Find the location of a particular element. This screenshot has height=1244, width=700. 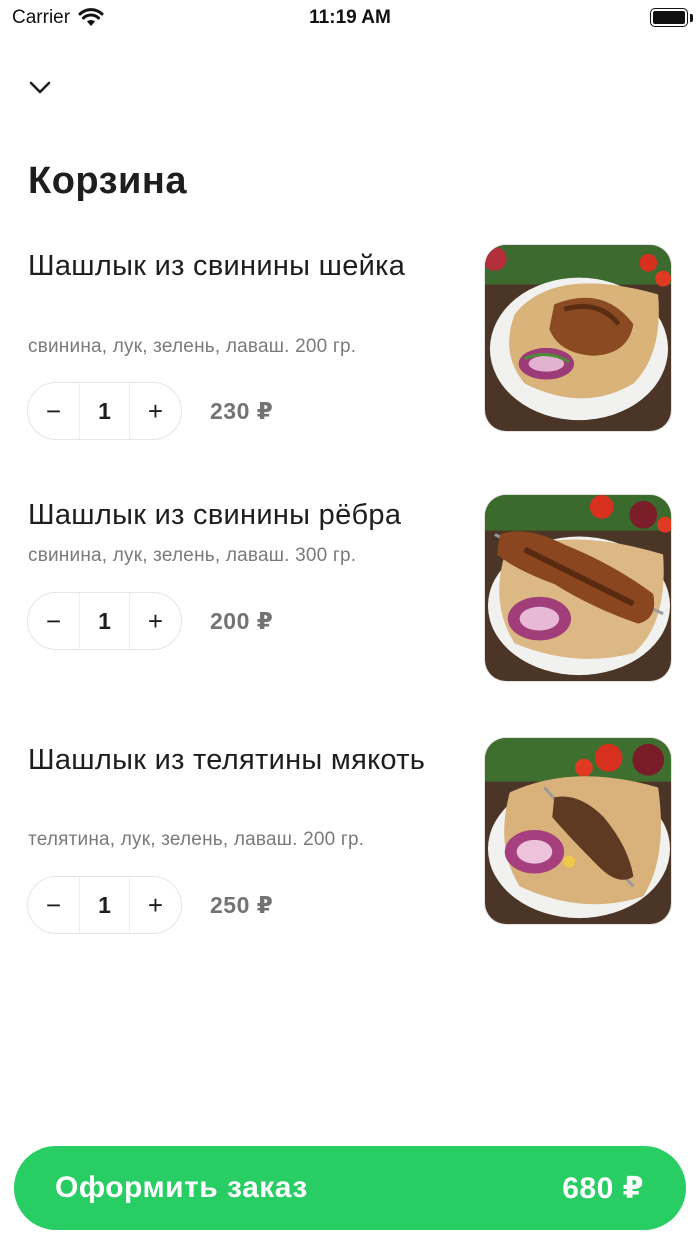

battery-cap is located at coordinates (691, 18).